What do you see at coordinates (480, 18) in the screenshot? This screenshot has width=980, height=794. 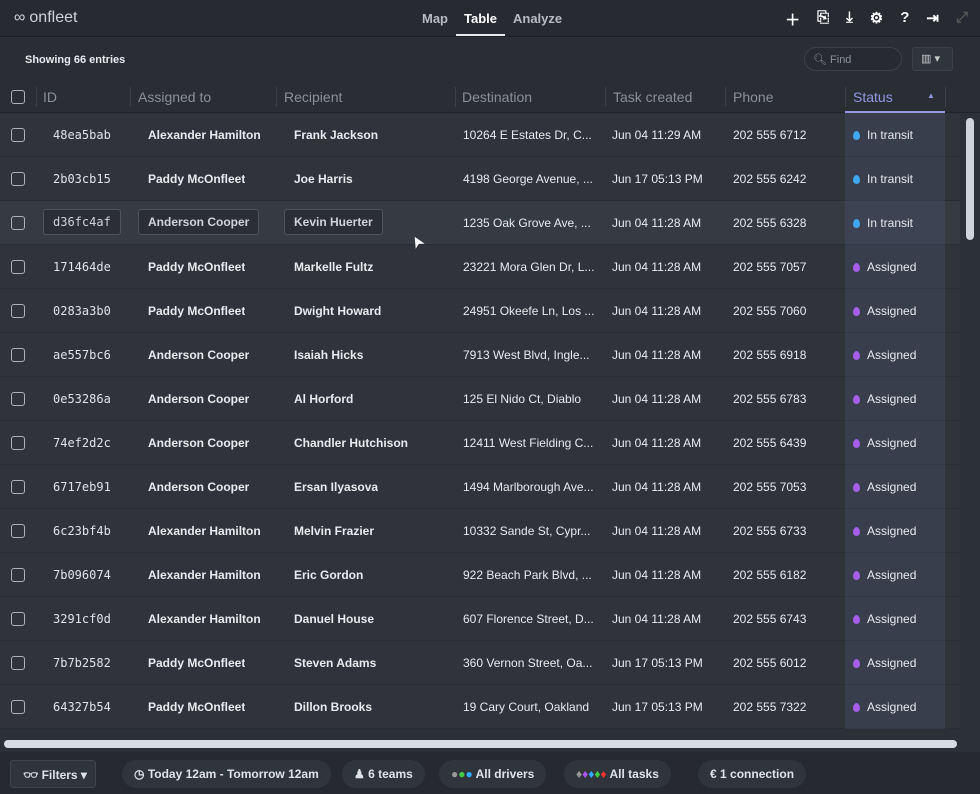 I see `tab-table: Table` at bounding box center [480, 18].